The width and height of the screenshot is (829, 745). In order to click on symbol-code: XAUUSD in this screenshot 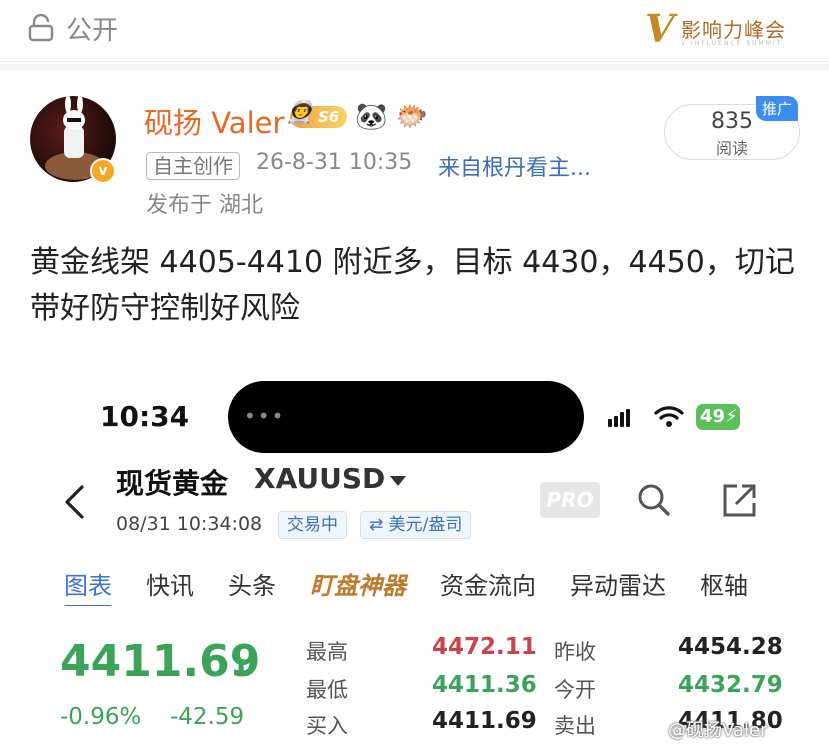, I will do `click(319, 478)`.